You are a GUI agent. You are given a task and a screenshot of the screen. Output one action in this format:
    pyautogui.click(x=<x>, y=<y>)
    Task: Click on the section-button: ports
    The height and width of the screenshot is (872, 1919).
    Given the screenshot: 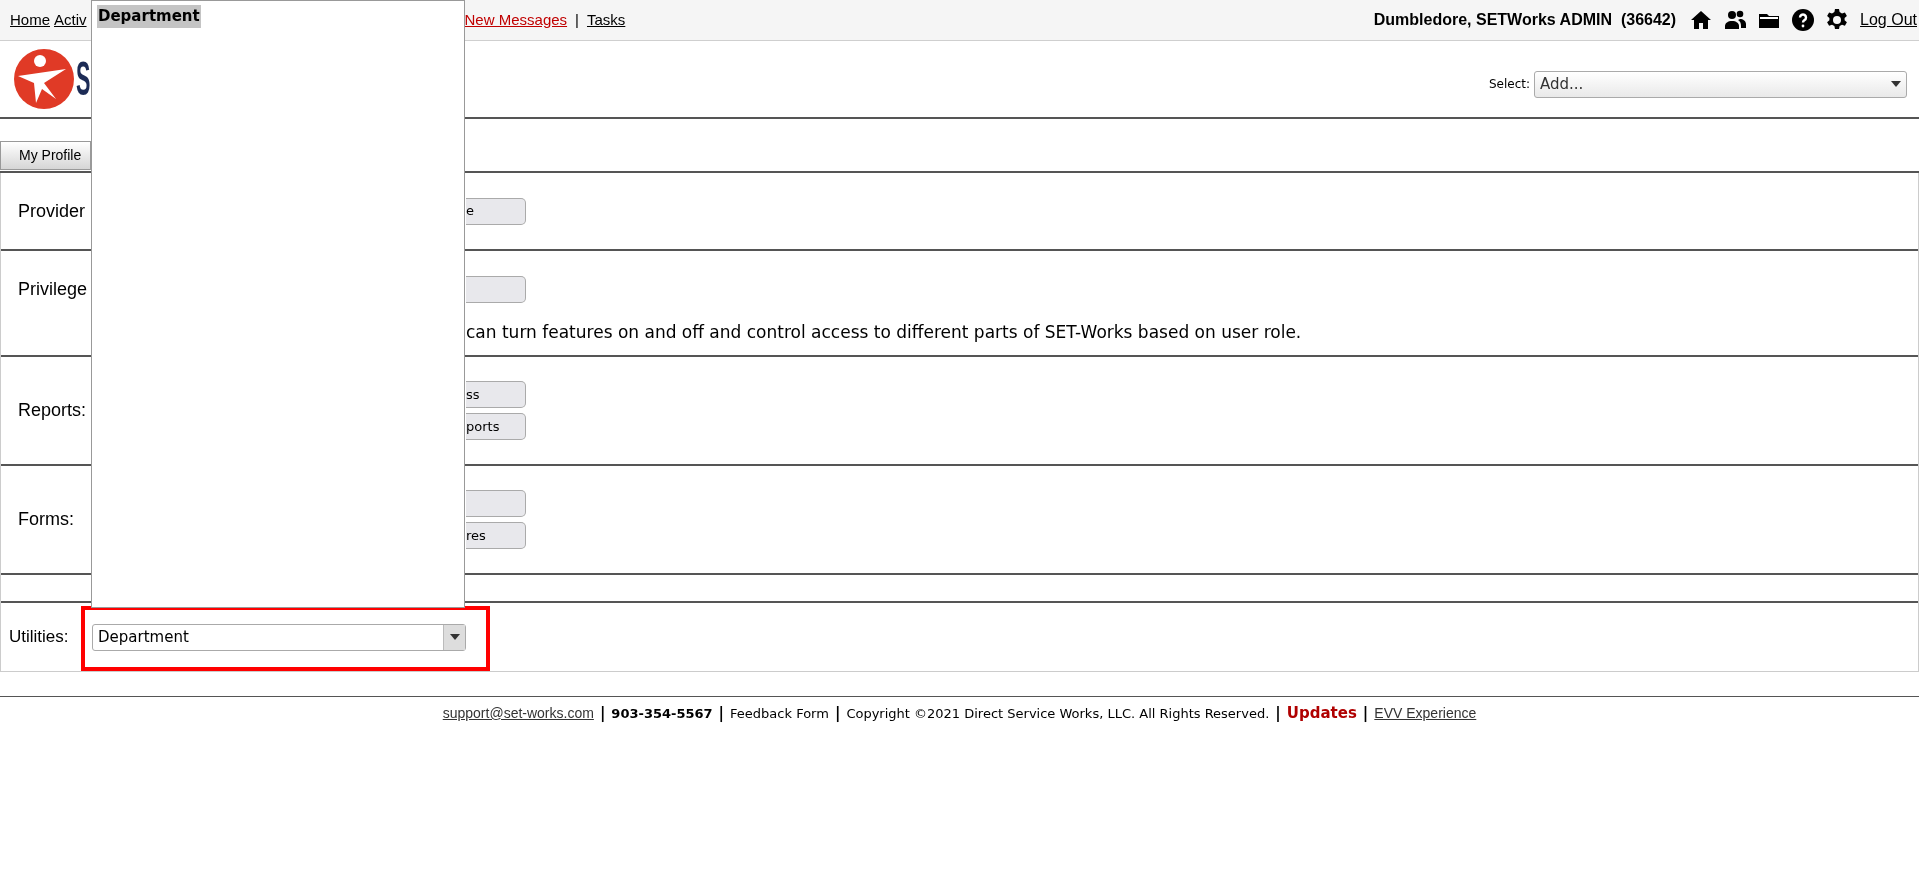 What is the action you would take?
    pyautogui.click(x=496, y=426)
    